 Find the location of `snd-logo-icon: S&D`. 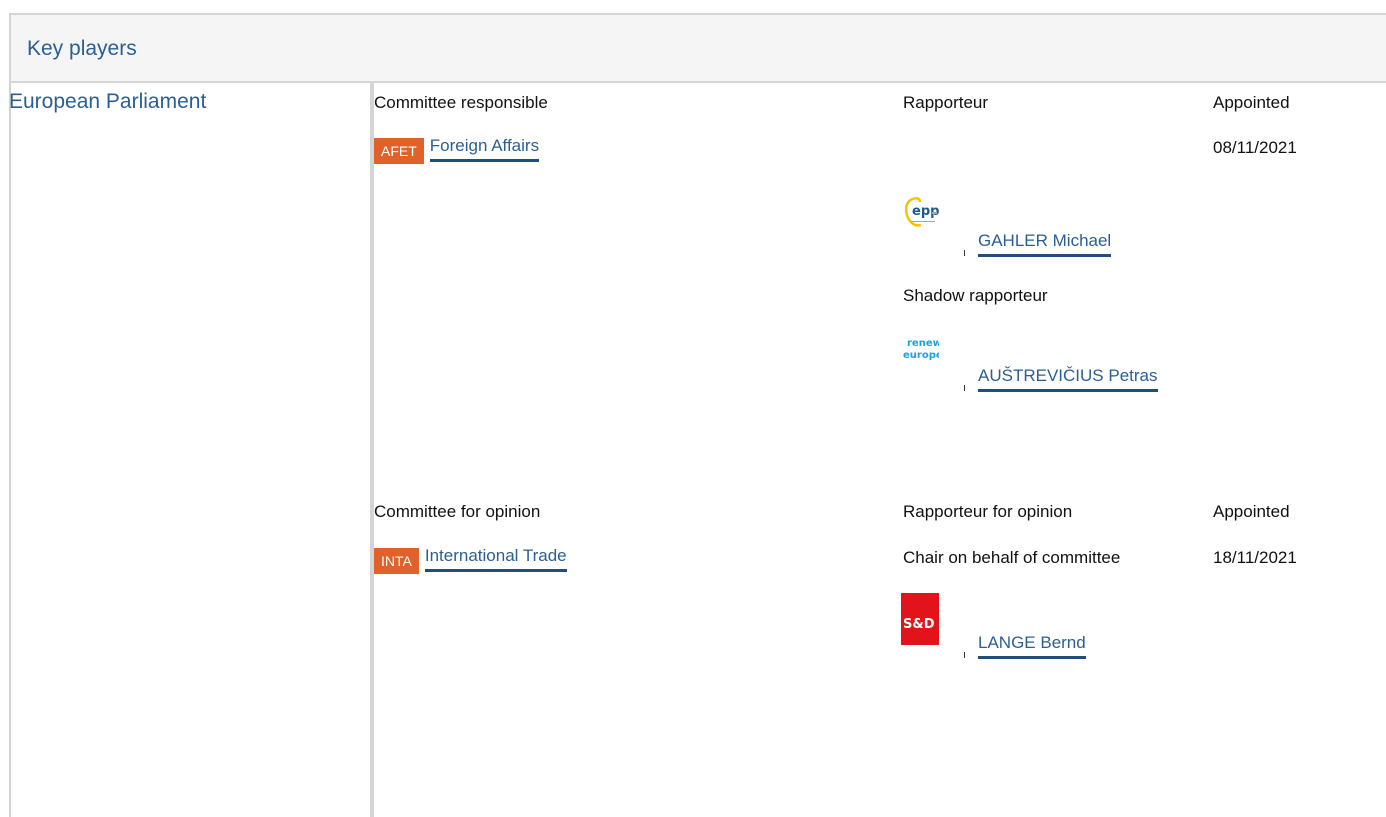

snd-logo-icon: S&D is located at coordinates (920, 619).